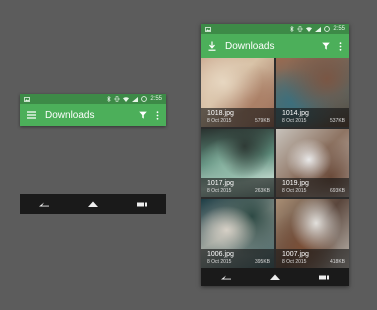 This screenshot has width=377, height=310. I want to click on file-info: 1017.jpg 8 Oct 2015 263KB, so click(237, 188).